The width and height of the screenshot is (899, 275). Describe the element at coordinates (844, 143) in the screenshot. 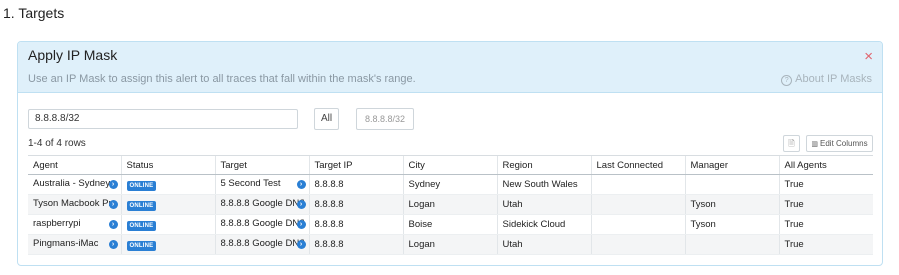

I see `edit-columns-label: Edit Columns` at that location.